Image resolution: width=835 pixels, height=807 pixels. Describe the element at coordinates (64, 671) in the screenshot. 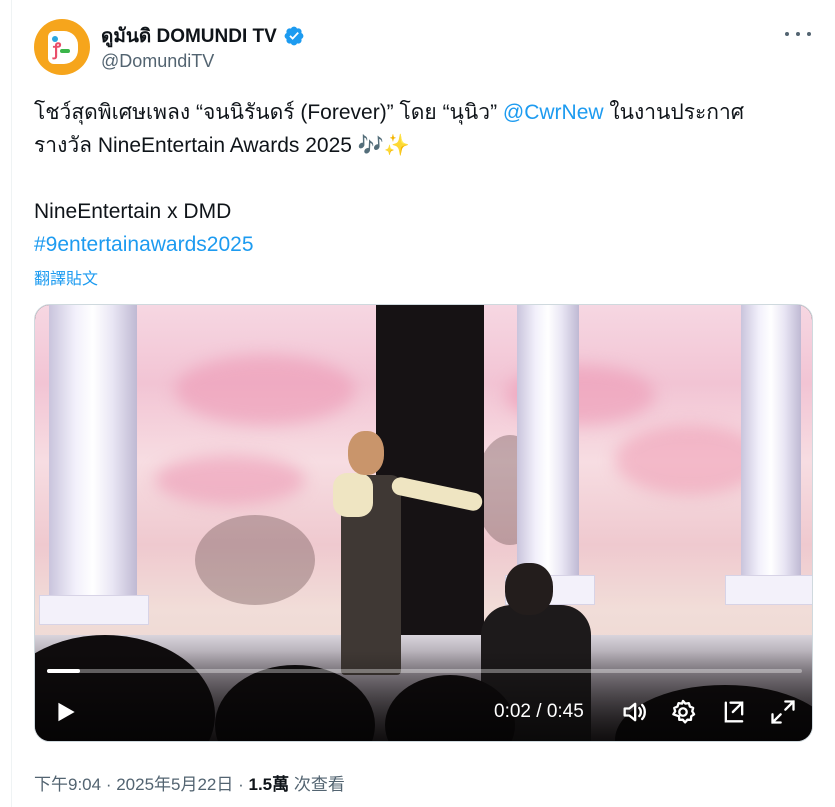

I see `video-progress-fill` at that location.